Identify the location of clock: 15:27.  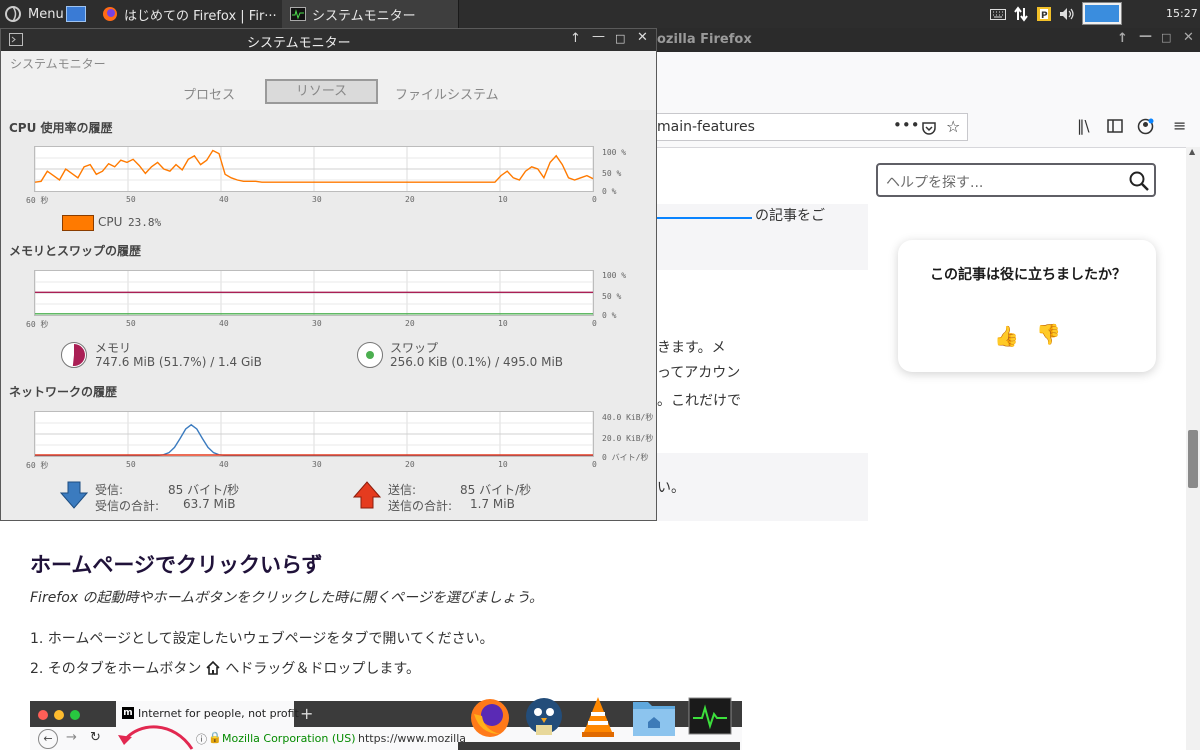
(1182, 13).